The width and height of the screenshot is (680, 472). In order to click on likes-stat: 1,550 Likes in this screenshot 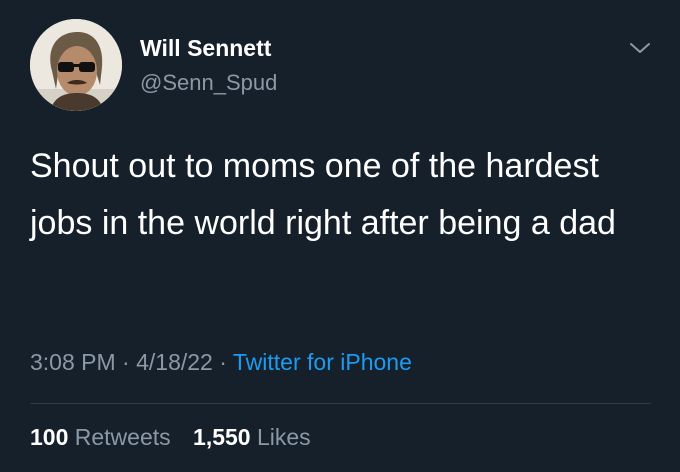, I will do `click(252, 437)`.